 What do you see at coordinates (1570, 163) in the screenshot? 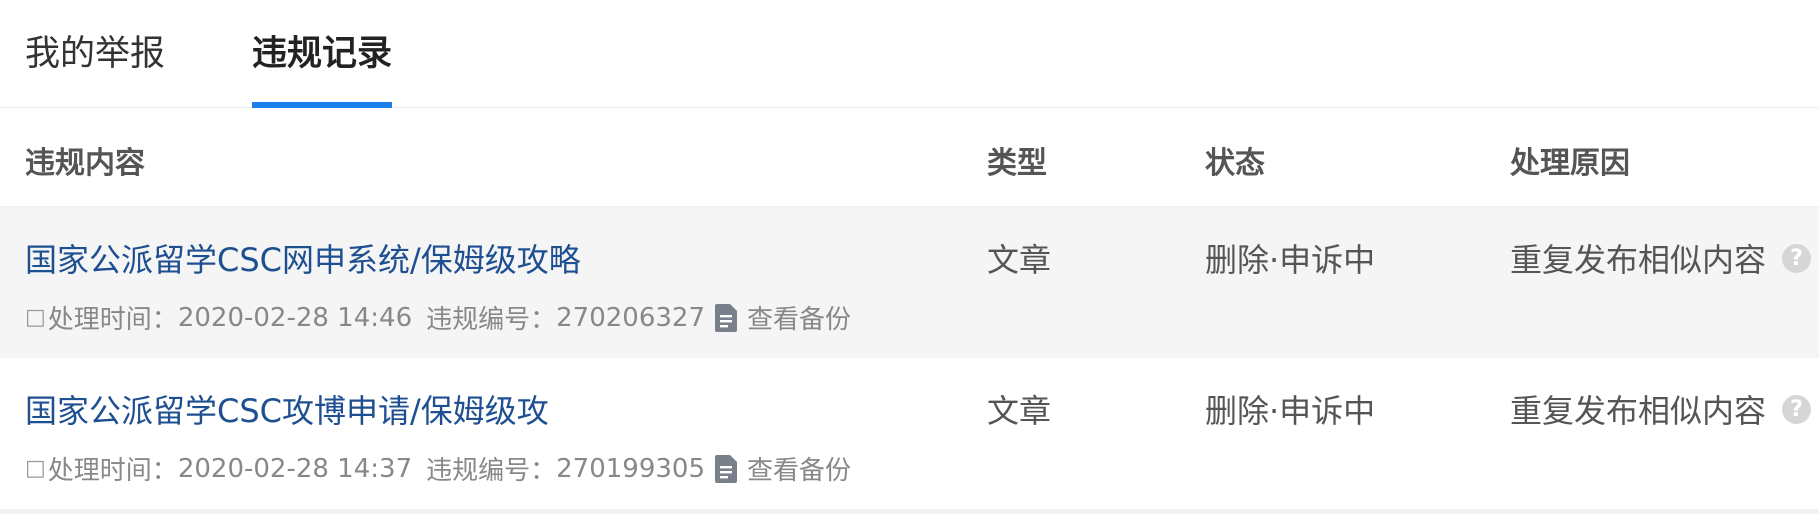
I see `header-reason: 处理原因` at bounding box center [1570, 163].